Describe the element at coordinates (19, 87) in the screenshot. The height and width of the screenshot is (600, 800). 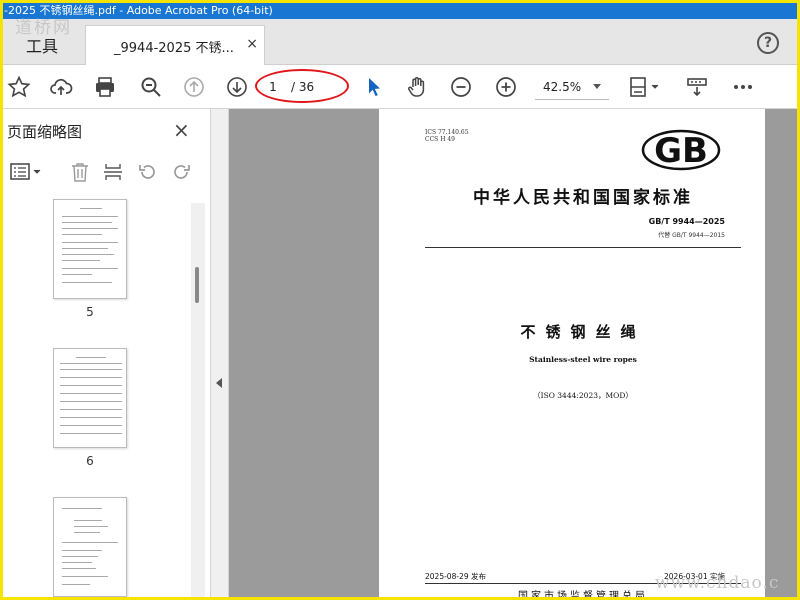
I see `bookmark-star-icon` at that location.